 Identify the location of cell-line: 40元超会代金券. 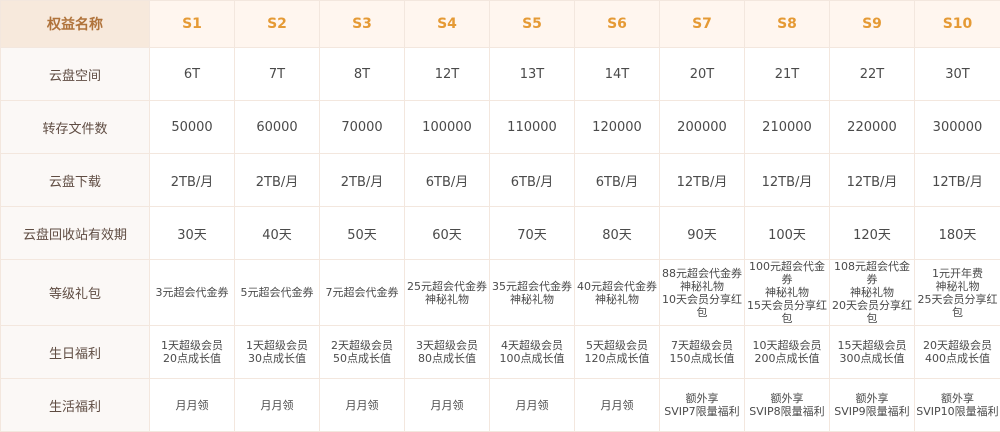
(617, 286).